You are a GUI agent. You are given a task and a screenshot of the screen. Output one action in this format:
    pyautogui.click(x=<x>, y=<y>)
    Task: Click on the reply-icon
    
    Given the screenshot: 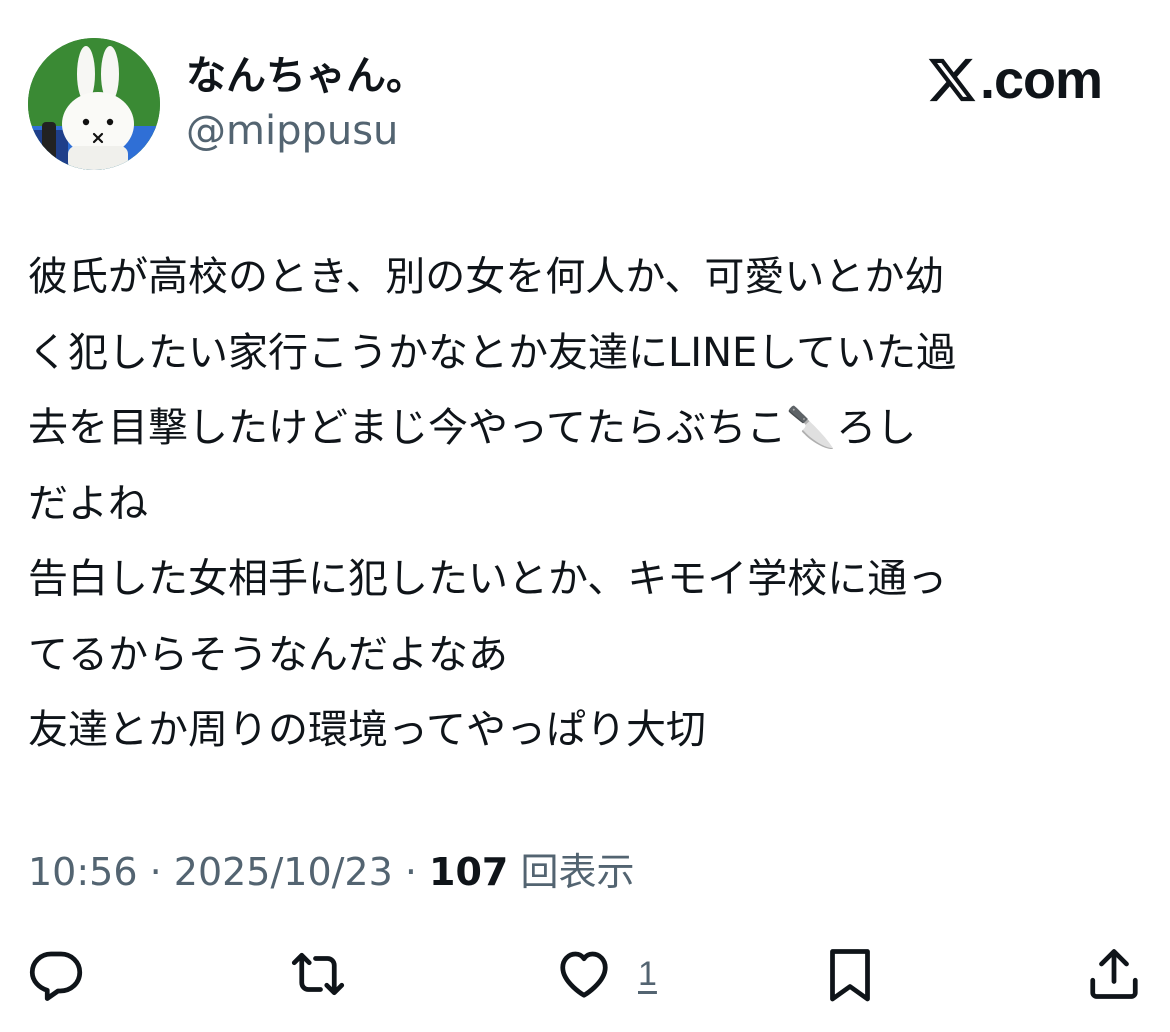 What is the action you would take?
    pyautogui.click(x=56, y=976)
    